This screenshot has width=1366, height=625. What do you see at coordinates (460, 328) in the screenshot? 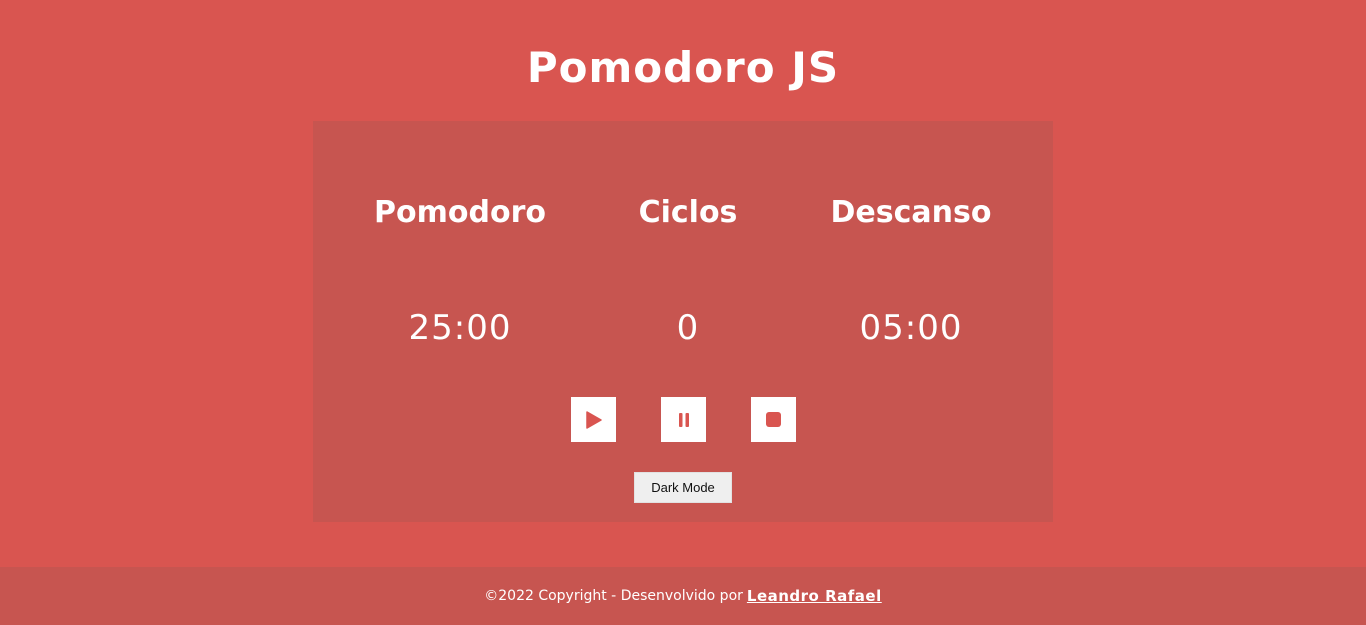
I see `pomodoro-time: 25:00` at bounding box center [460, 328].